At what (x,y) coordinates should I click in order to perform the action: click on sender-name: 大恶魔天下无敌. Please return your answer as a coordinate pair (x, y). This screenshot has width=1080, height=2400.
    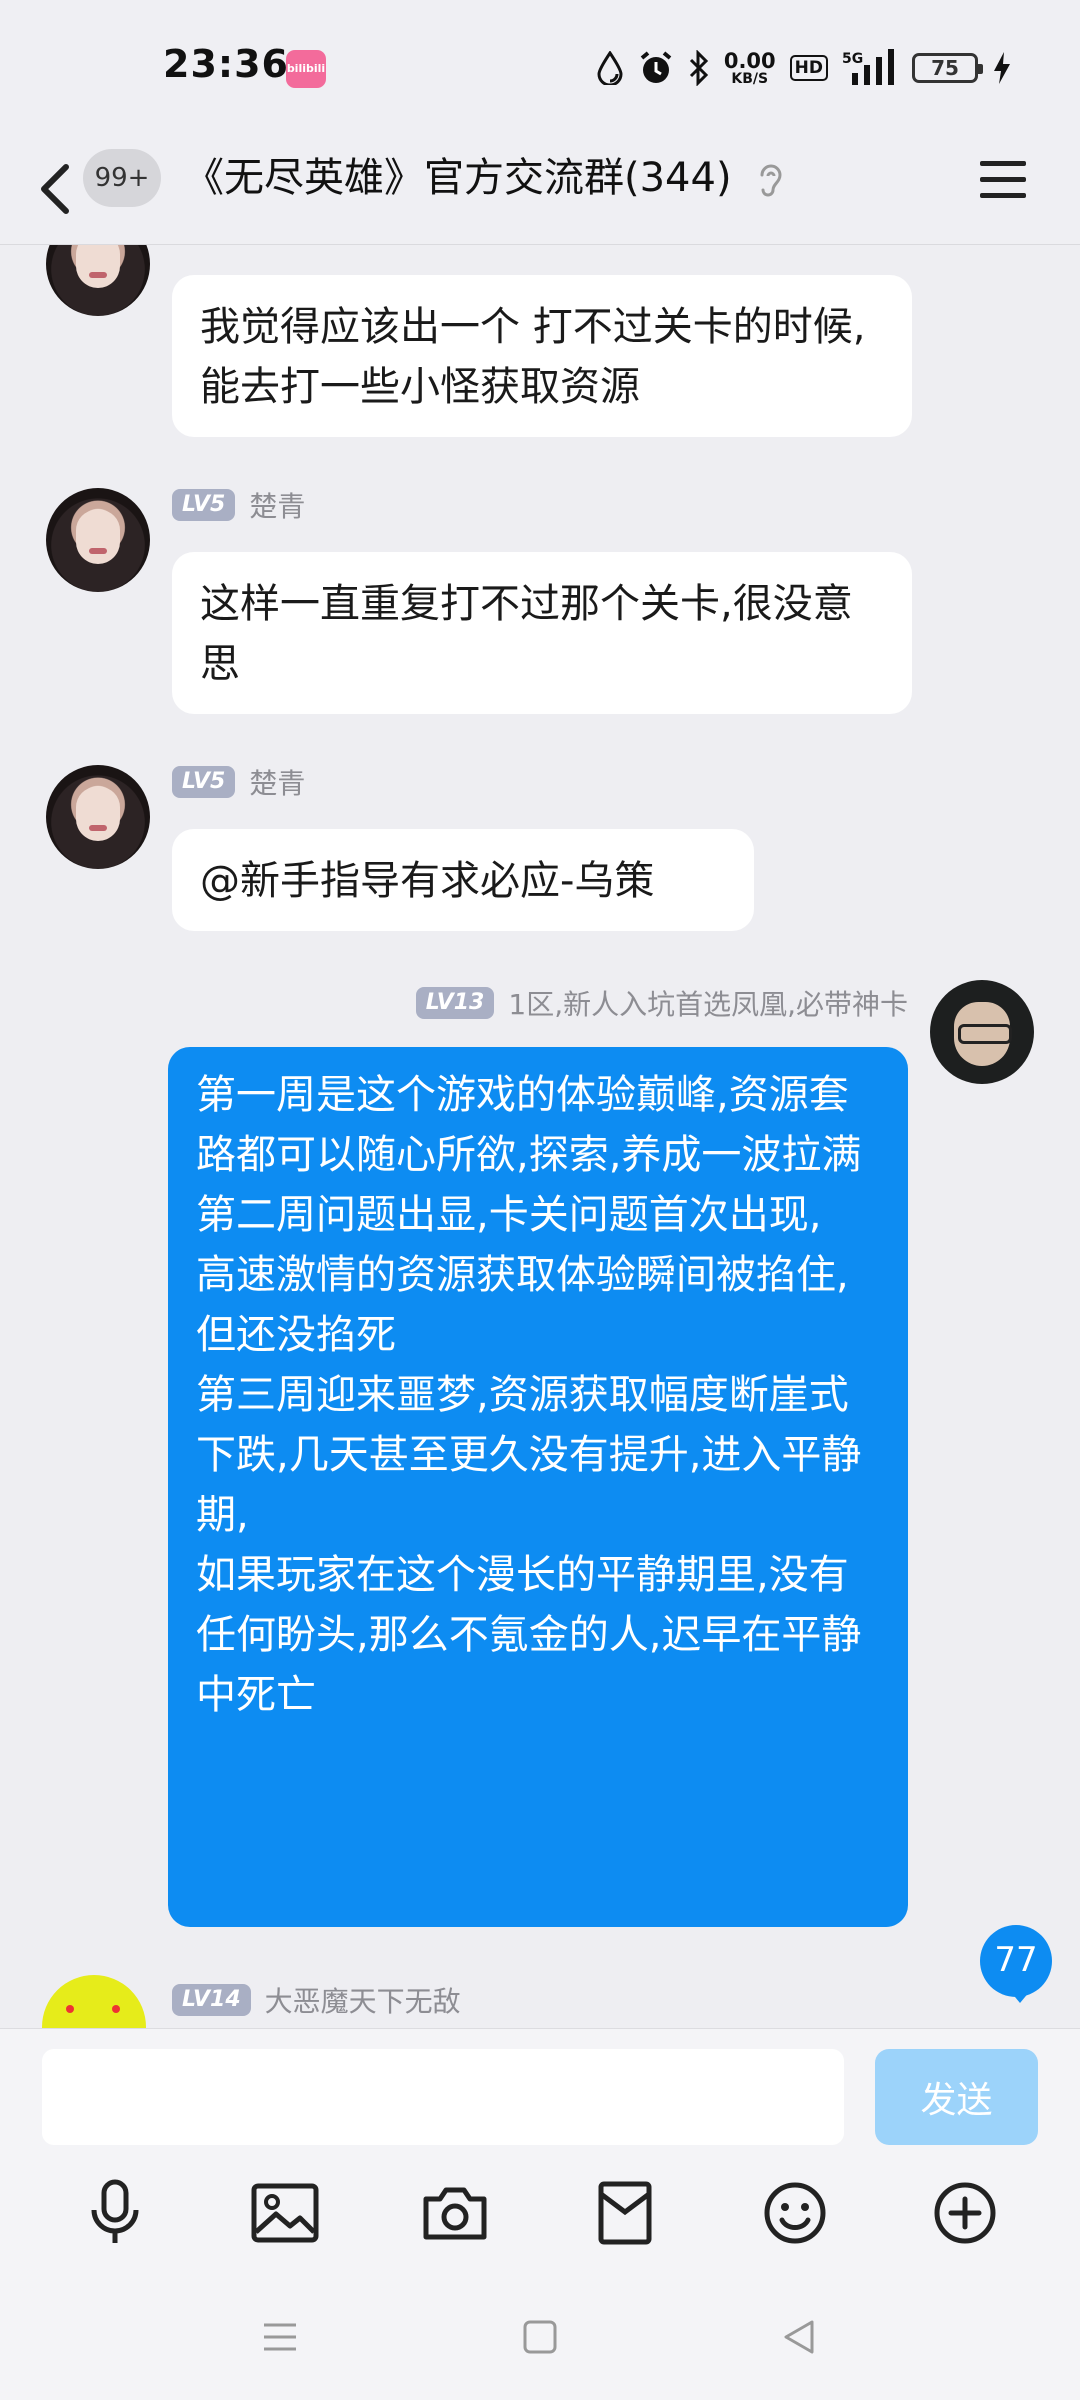
    Looking at the image, I should click on (363, 2000).